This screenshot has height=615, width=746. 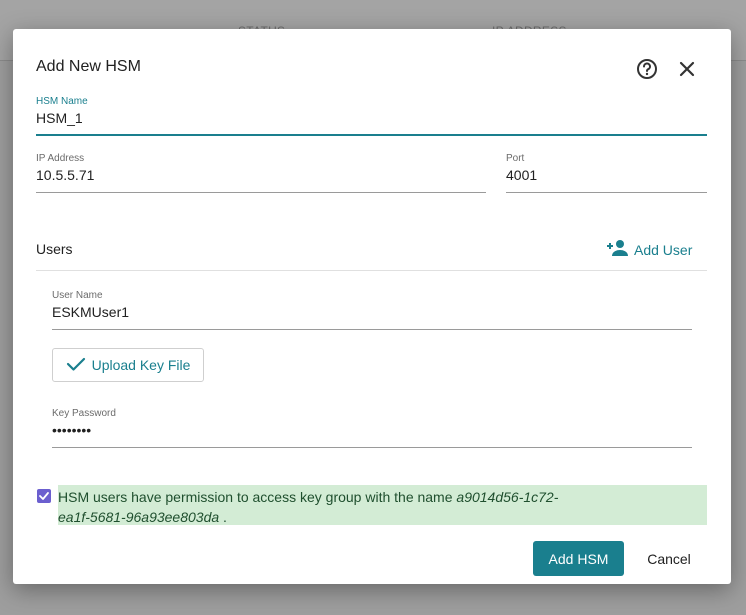 What do you see at coordinates (139, 517) in the screenshot?
I see `key-group-name-part2: ea1f-5681-96a93ee803da` at bounding box center [139, 517].